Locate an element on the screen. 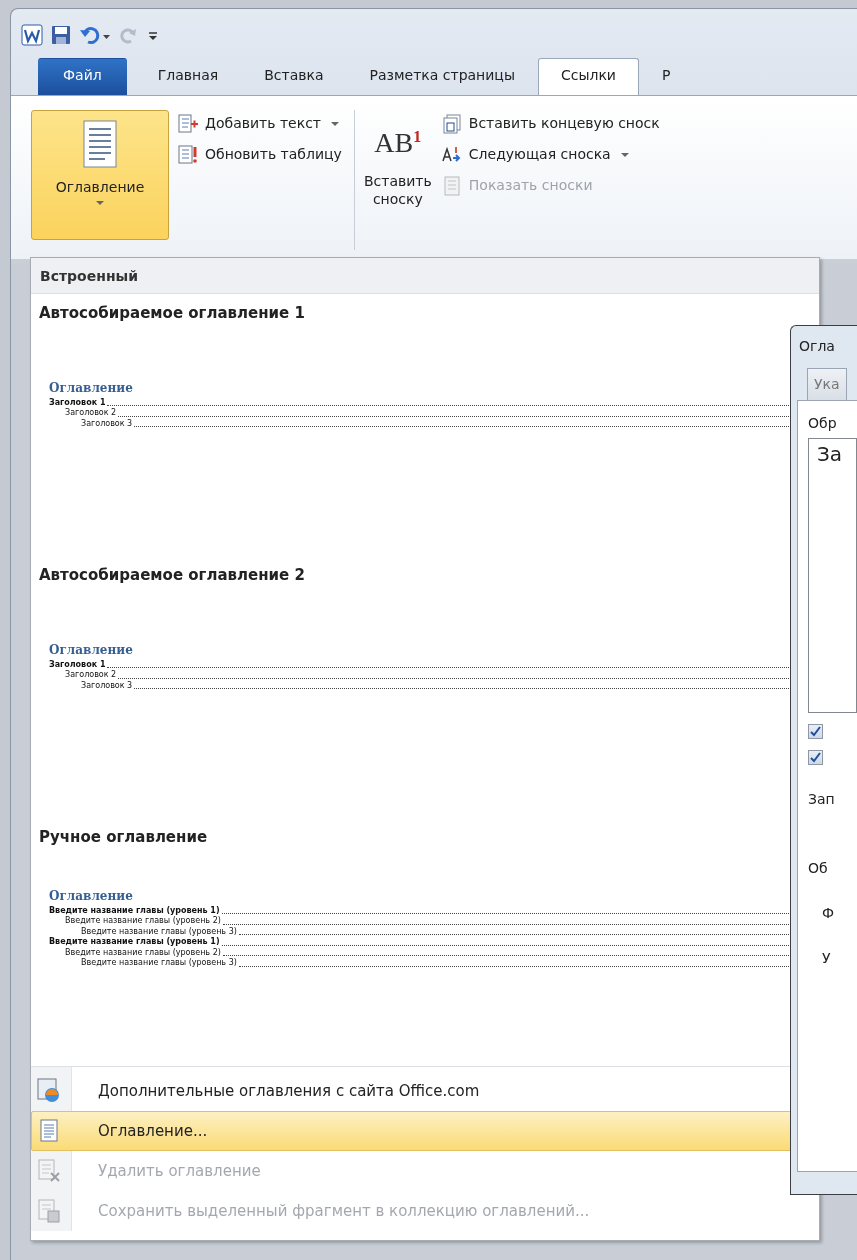 The image size is (857, 1260). dialog-title: Огла is located at coordinates (817, 346).